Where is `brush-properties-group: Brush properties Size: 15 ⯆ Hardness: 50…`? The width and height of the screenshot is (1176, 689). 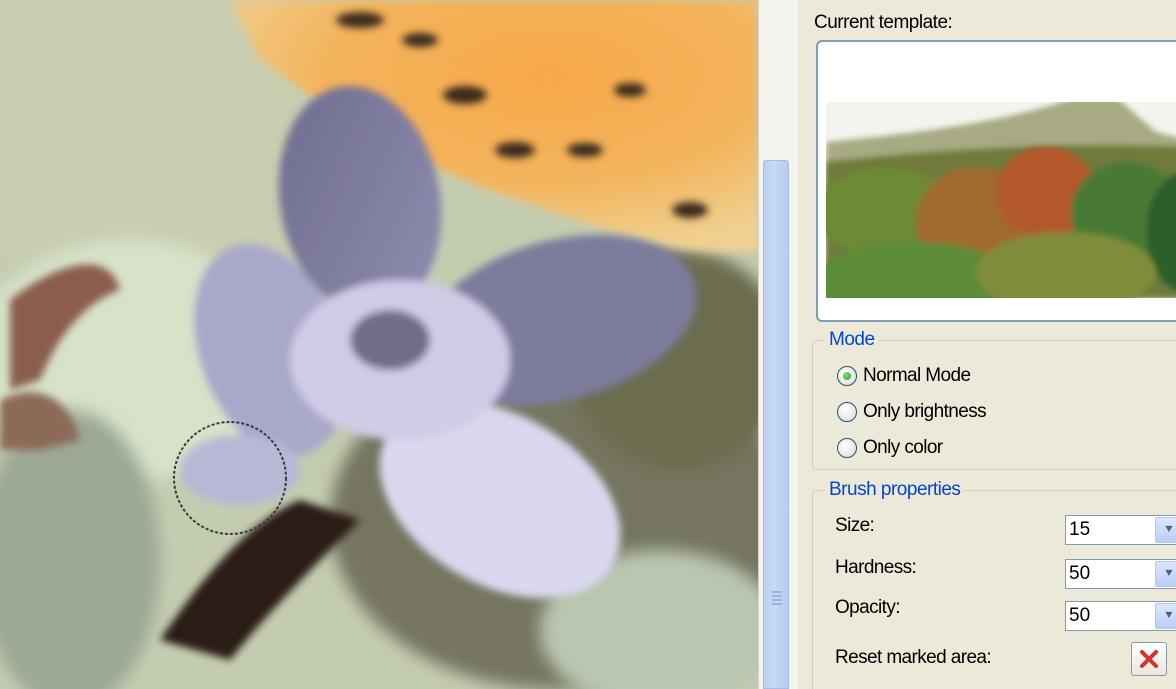
brush-properties-group: Brush properties Size: 15 ⯆ Hardness: 50… is located at coordinates (994, 584).